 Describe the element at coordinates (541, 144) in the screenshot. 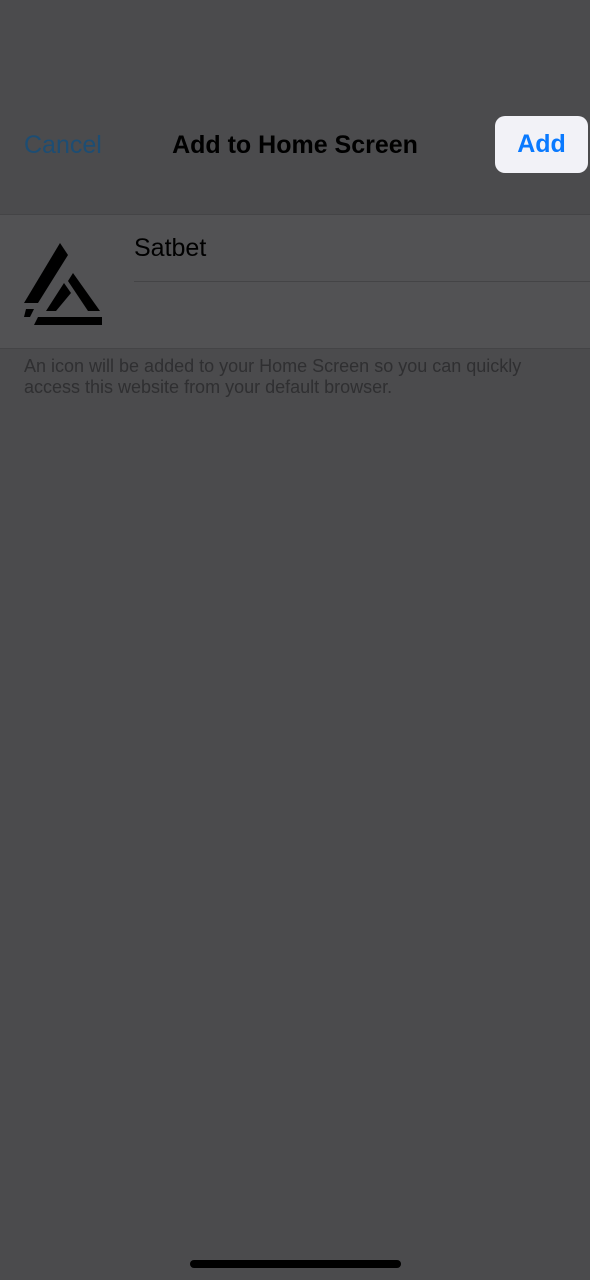

I see `add-button: Add` at that location.